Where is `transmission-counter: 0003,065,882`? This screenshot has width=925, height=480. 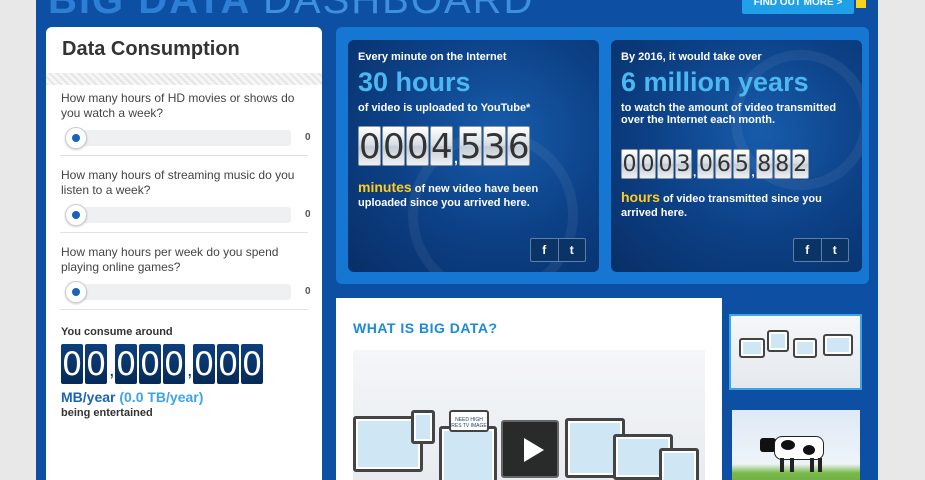 transmission-counter: 0003,065,882 is located at coordinates (715, 164).